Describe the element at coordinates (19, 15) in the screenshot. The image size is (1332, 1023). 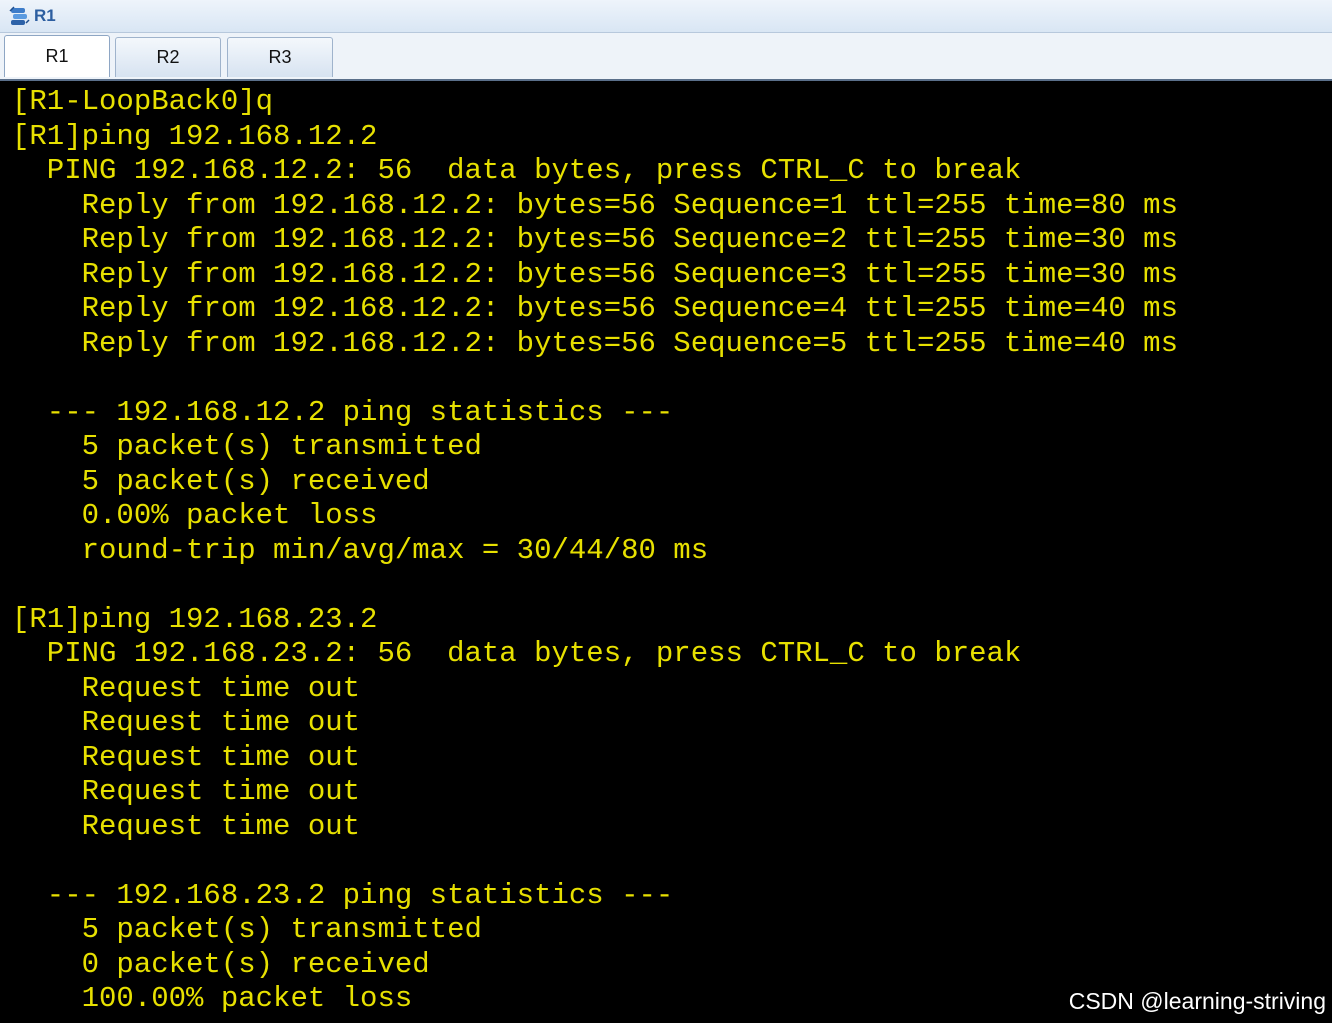
I see `router-console-icon` at that location.